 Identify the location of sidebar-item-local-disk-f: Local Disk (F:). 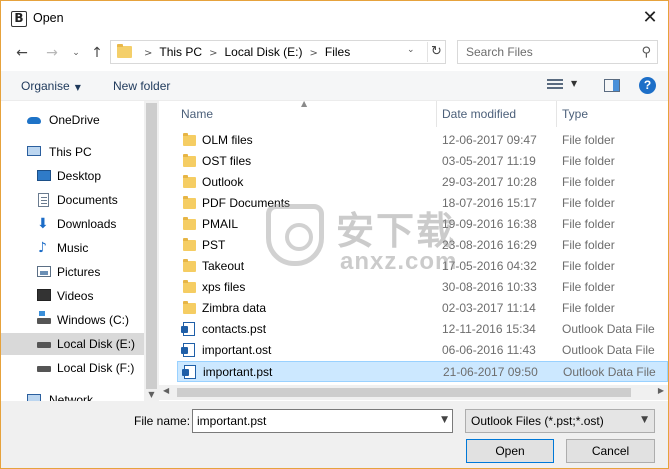
(72, 368).